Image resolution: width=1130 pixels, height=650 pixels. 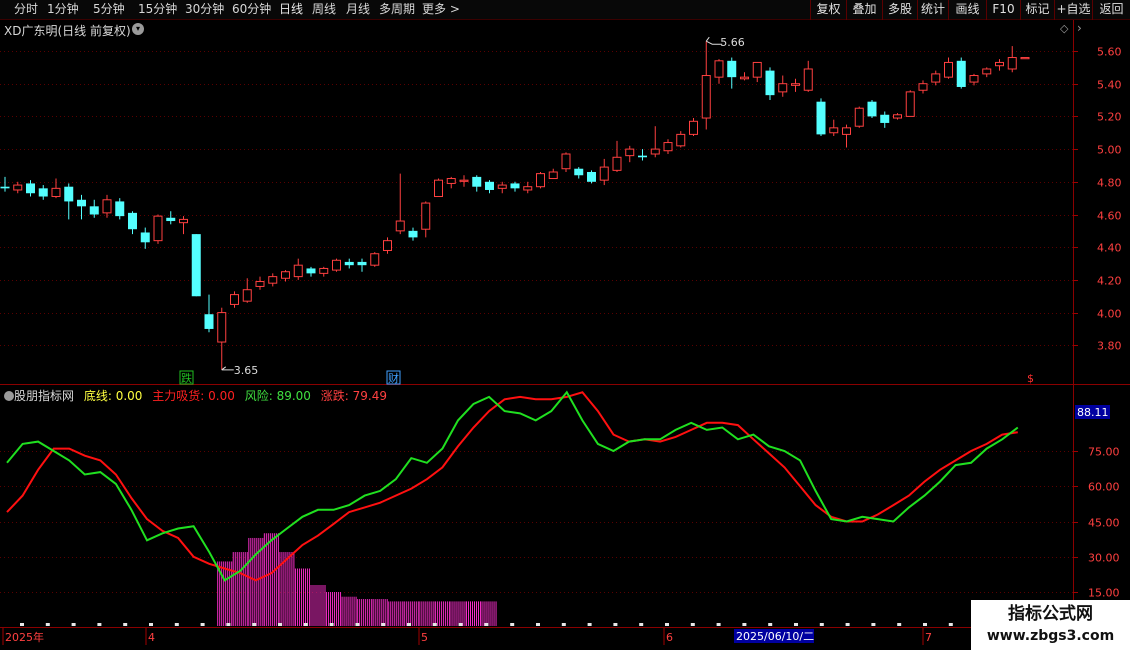 What do you see at coordinates (95, 396) in the screenshot?
I see `field-label-baseline: 底线` at bounding box center [95, 396].